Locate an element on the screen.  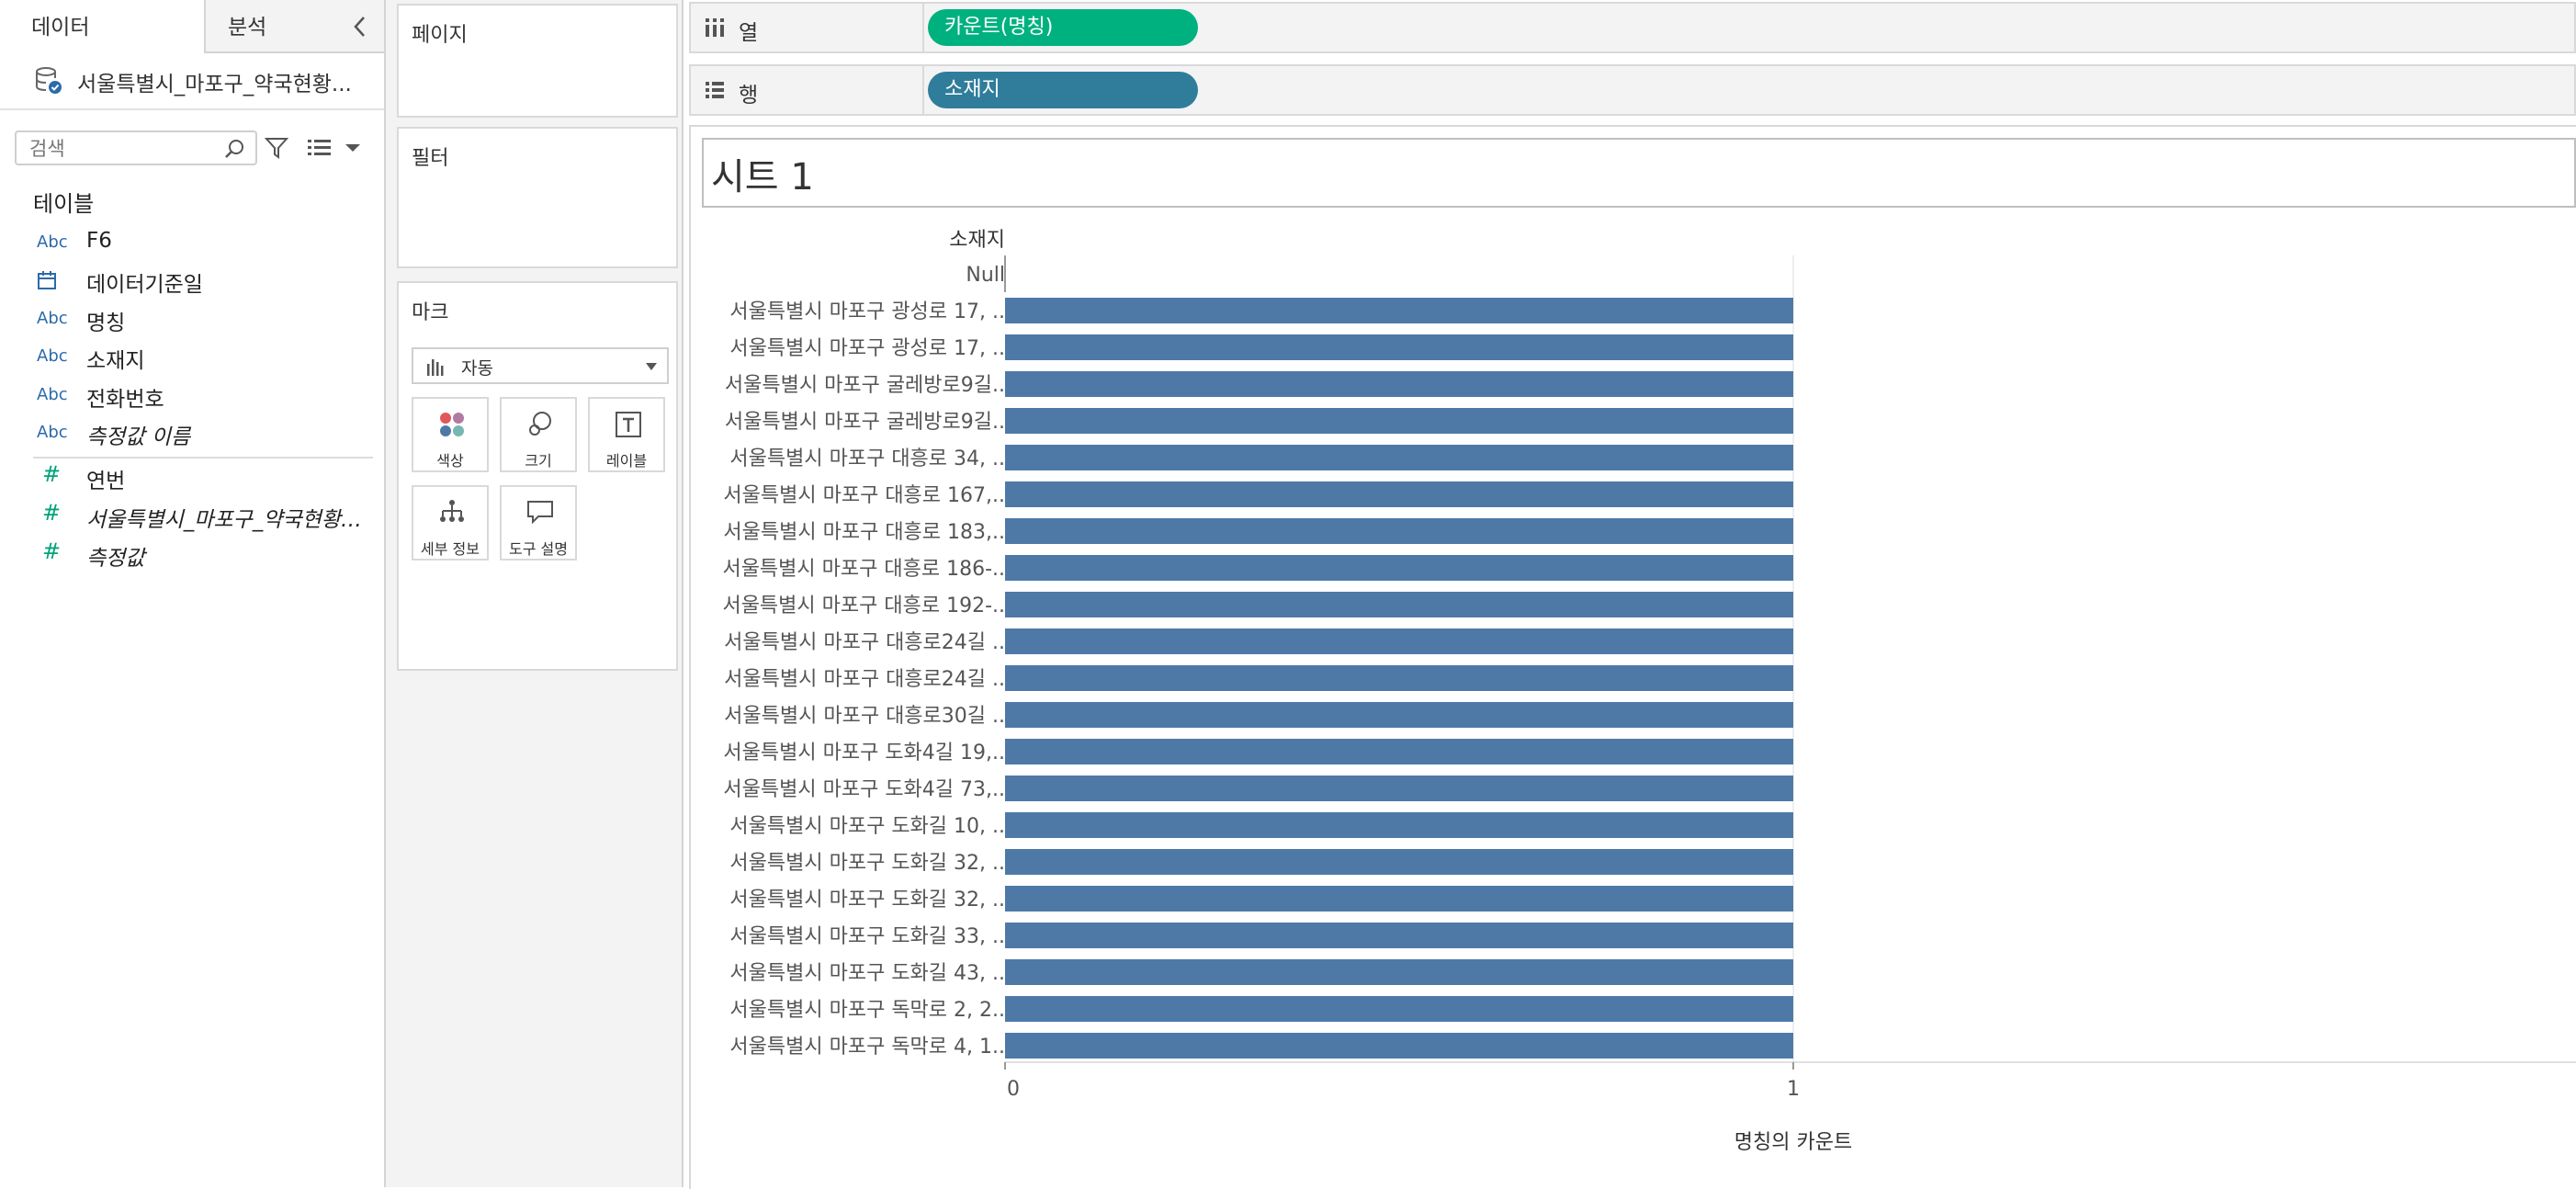
size-button: 크기 is located at coordinates (538, 435).